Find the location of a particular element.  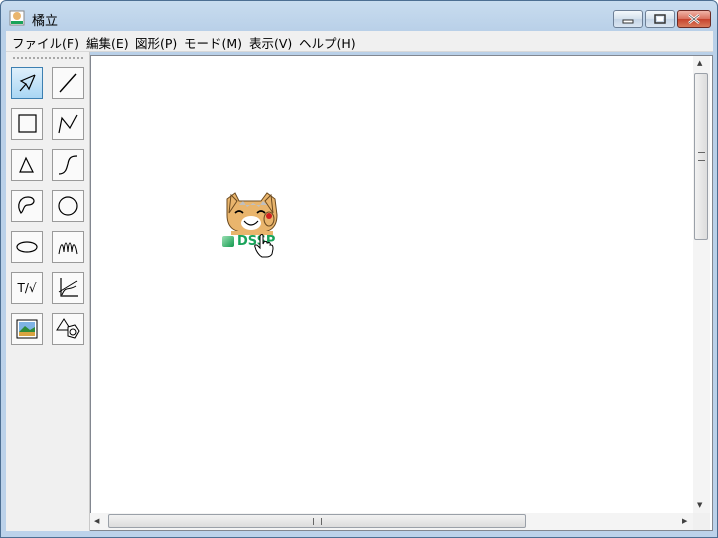

triangle-tool is located at coordinates (27, 165).